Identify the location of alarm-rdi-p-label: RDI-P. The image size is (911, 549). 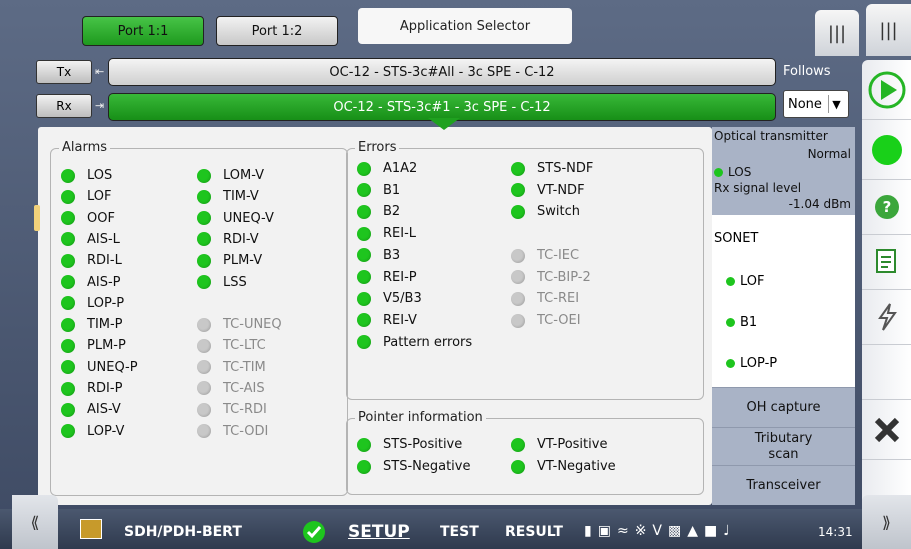
(105, 388).